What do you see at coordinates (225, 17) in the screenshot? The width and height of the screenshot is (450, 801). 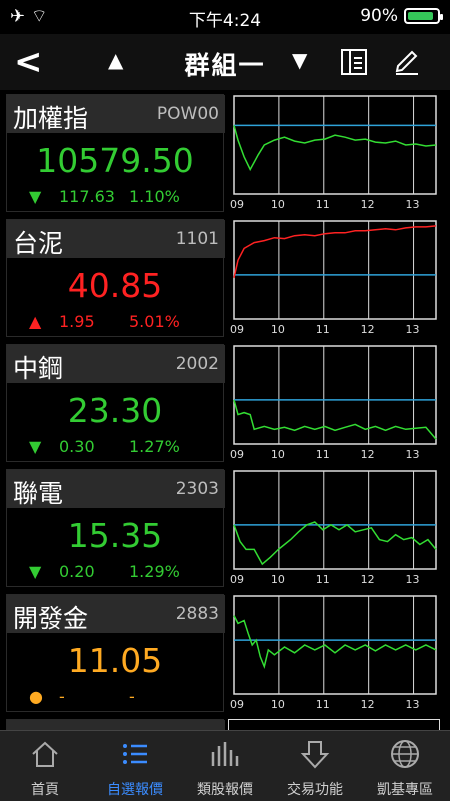 I see `status-bar: ✈ ⌔ 下午4:24 90%` at bounding box center [225, 17].